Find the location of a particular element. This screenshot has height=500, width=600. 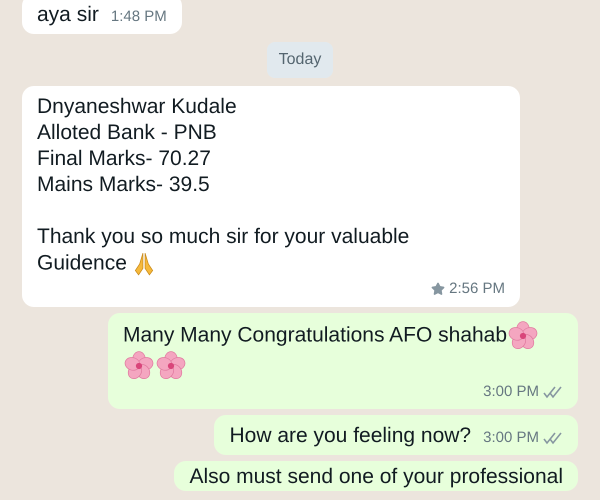

message-text: aya sir is located at coordinates (68, 15).